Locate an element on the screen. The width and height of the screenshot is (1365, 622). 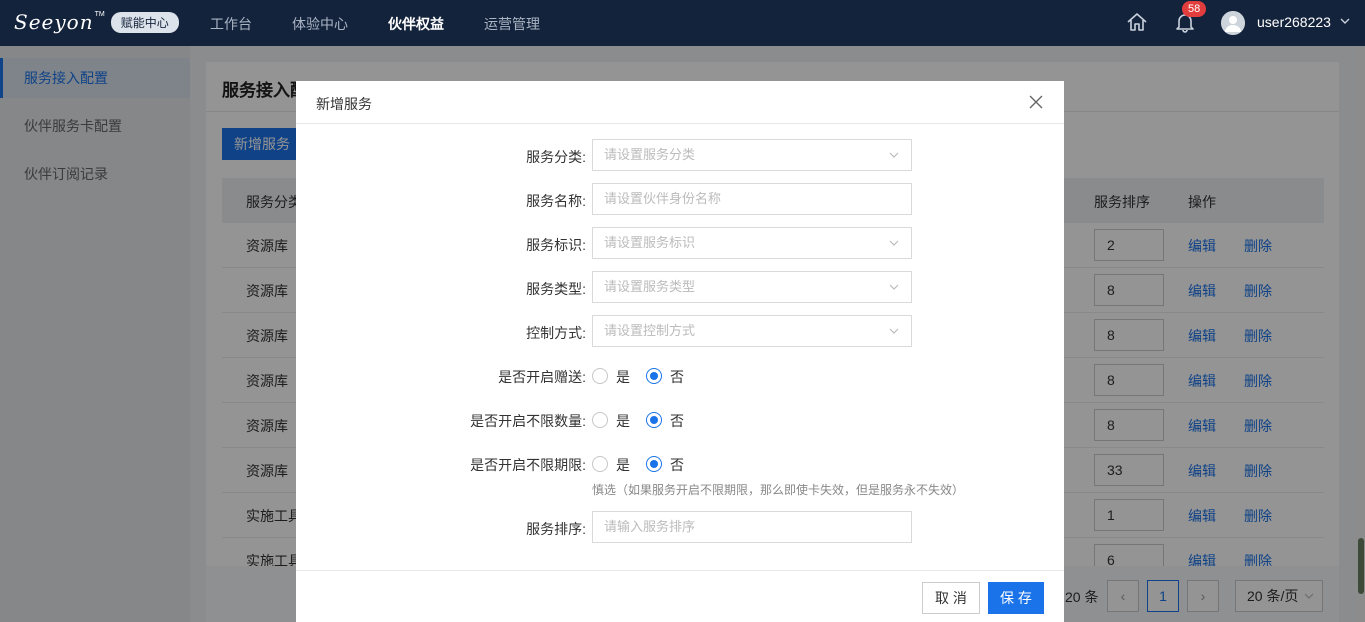
unlimited-quantity-label: 是否开启不限数量: is located at coordinates (528, 421).